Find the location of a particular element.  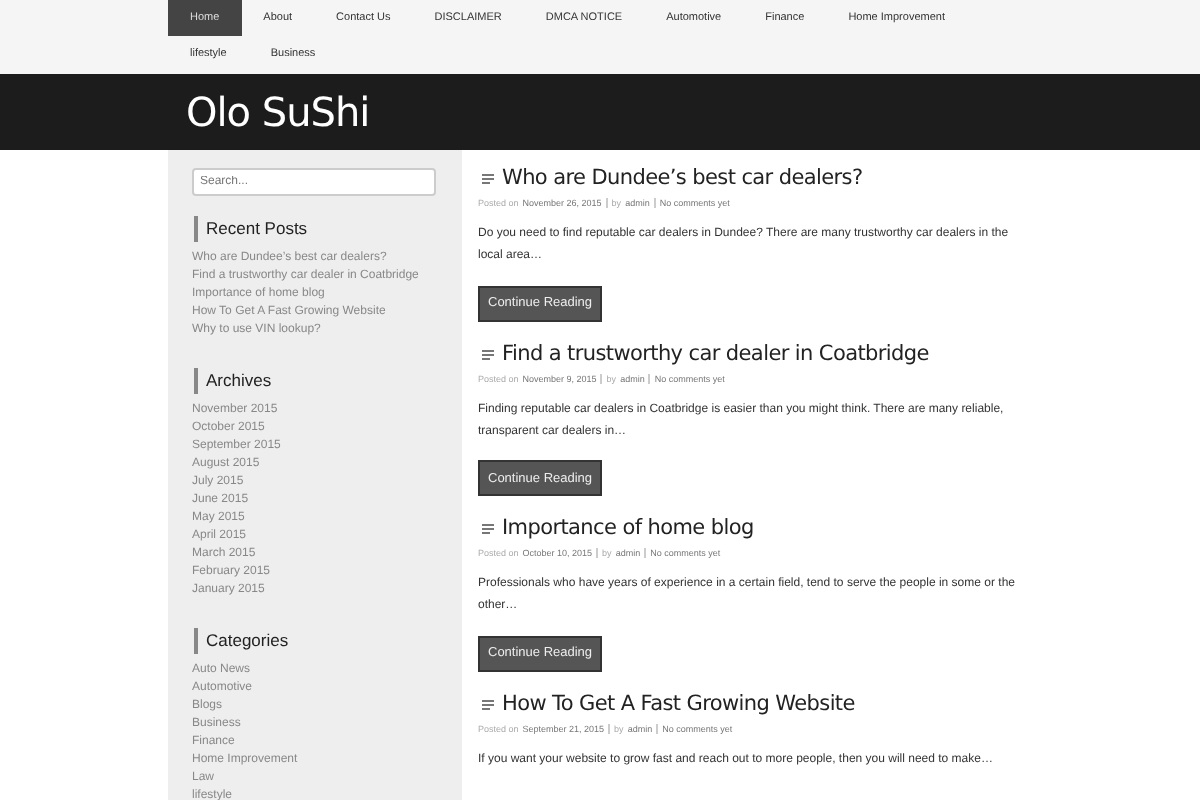

widget-heading: Categories is located at coordinates (316, 641).